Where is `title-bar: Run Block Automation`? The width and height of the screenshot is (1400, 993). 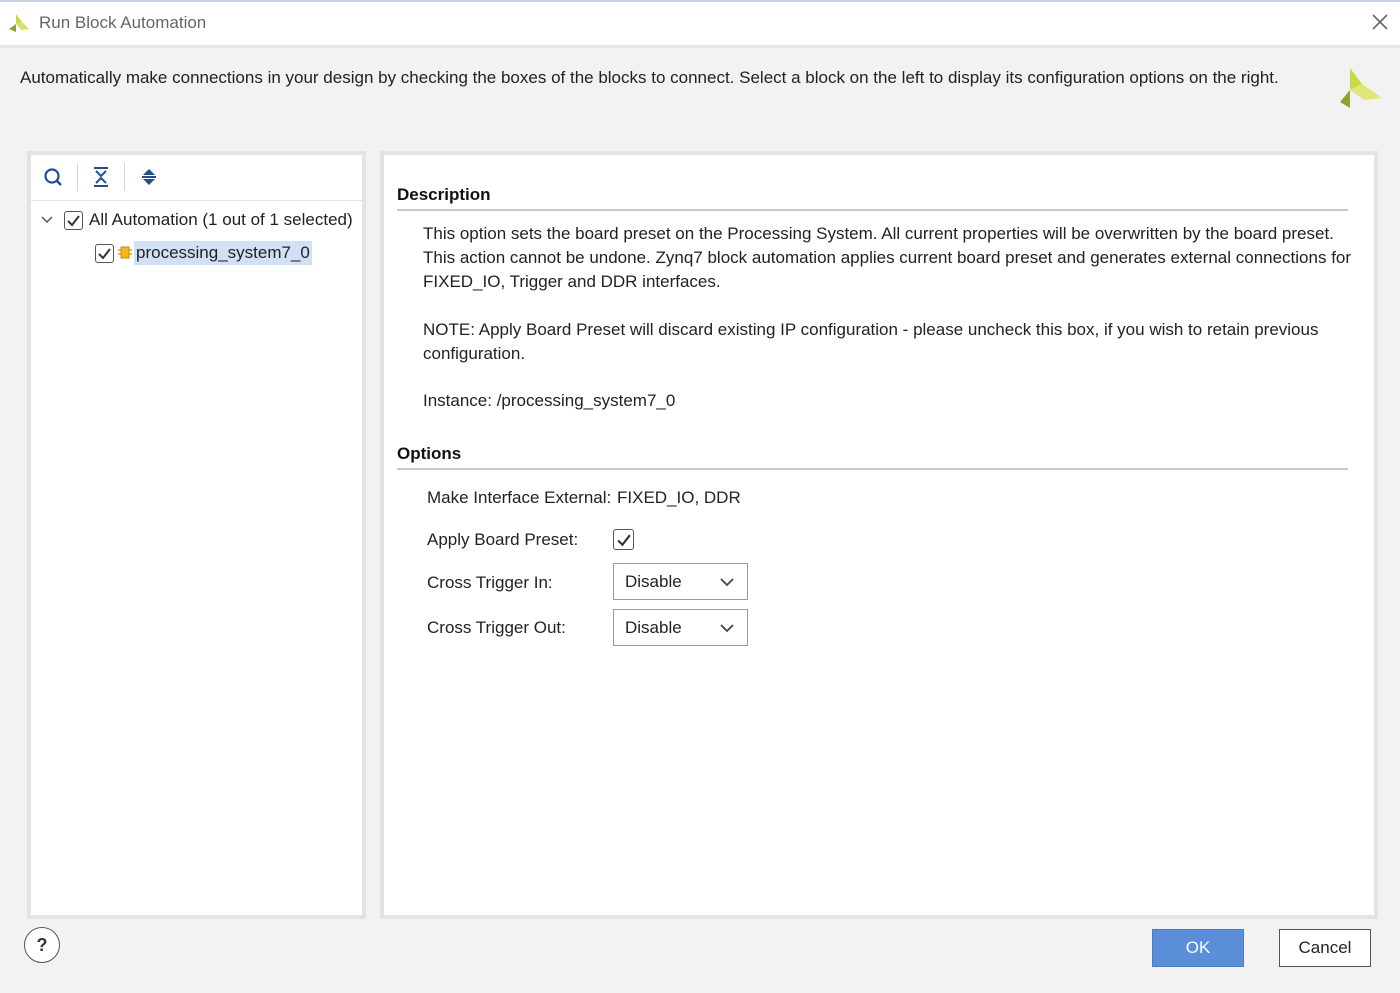
title-bar: Run Block Automation is located at coordinates (700, 22).